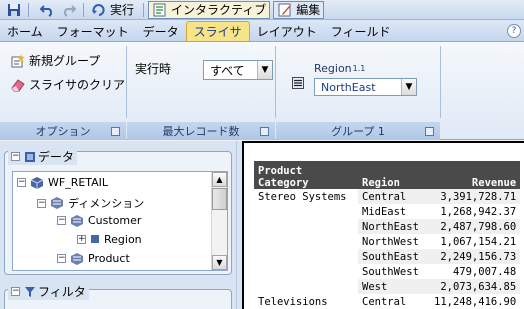 This screenshot has width=524, height=309. What do you see at coordinates (478, 211) in the screenshot?
I see `cell-revenue: 1,268,942.37` at bounding box center [478, 211].